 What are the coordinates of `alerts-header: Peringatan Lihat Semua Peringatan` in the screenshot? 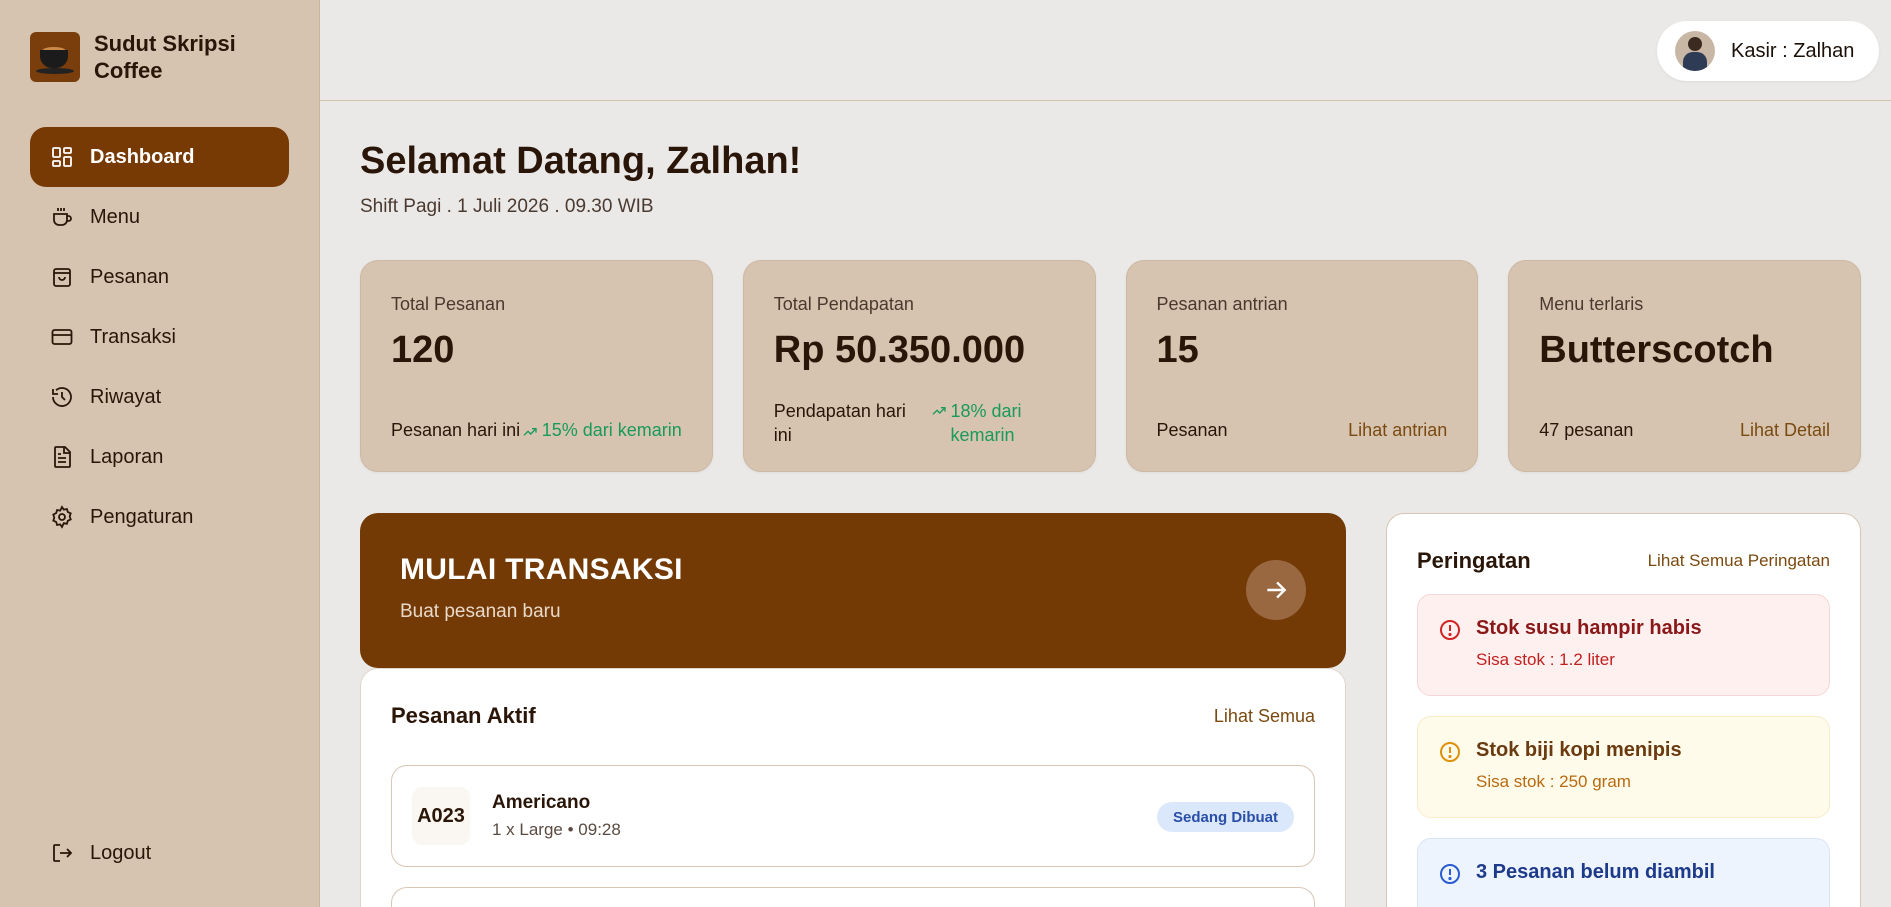 It's located at (1623, 561).